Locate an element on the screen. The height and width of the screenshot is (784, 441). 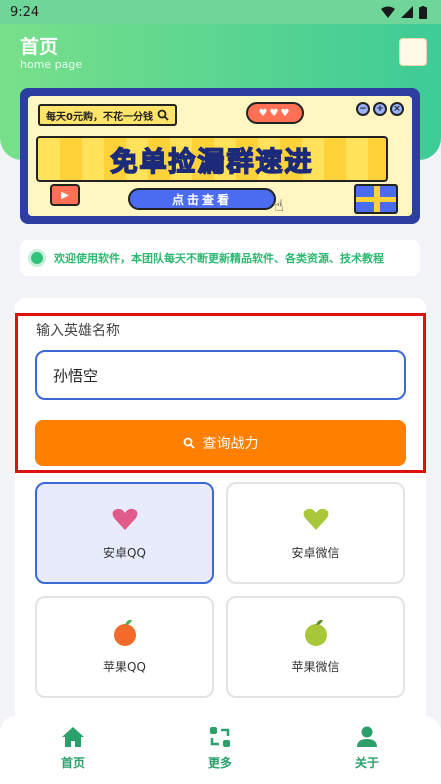
tab-more: 更多 is located at coordinates (220, 748).